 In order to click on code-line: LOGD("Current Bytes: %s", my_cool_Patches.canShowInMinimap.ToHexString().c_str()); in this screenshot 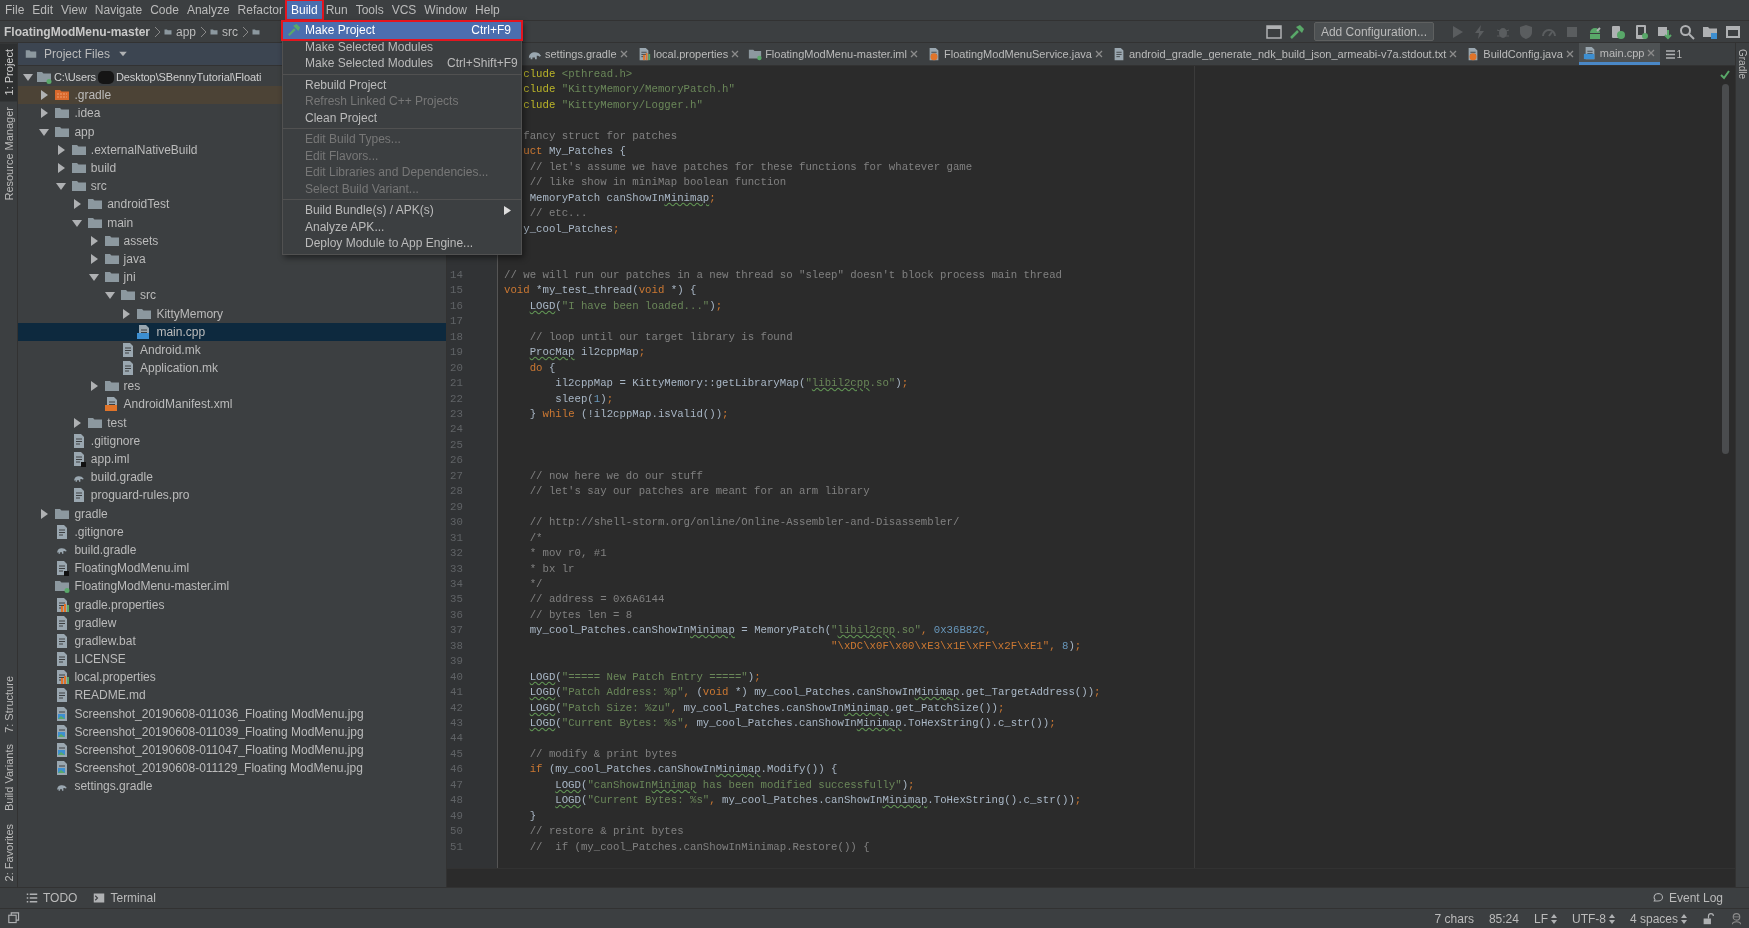, I will do `click(792, 724)`.